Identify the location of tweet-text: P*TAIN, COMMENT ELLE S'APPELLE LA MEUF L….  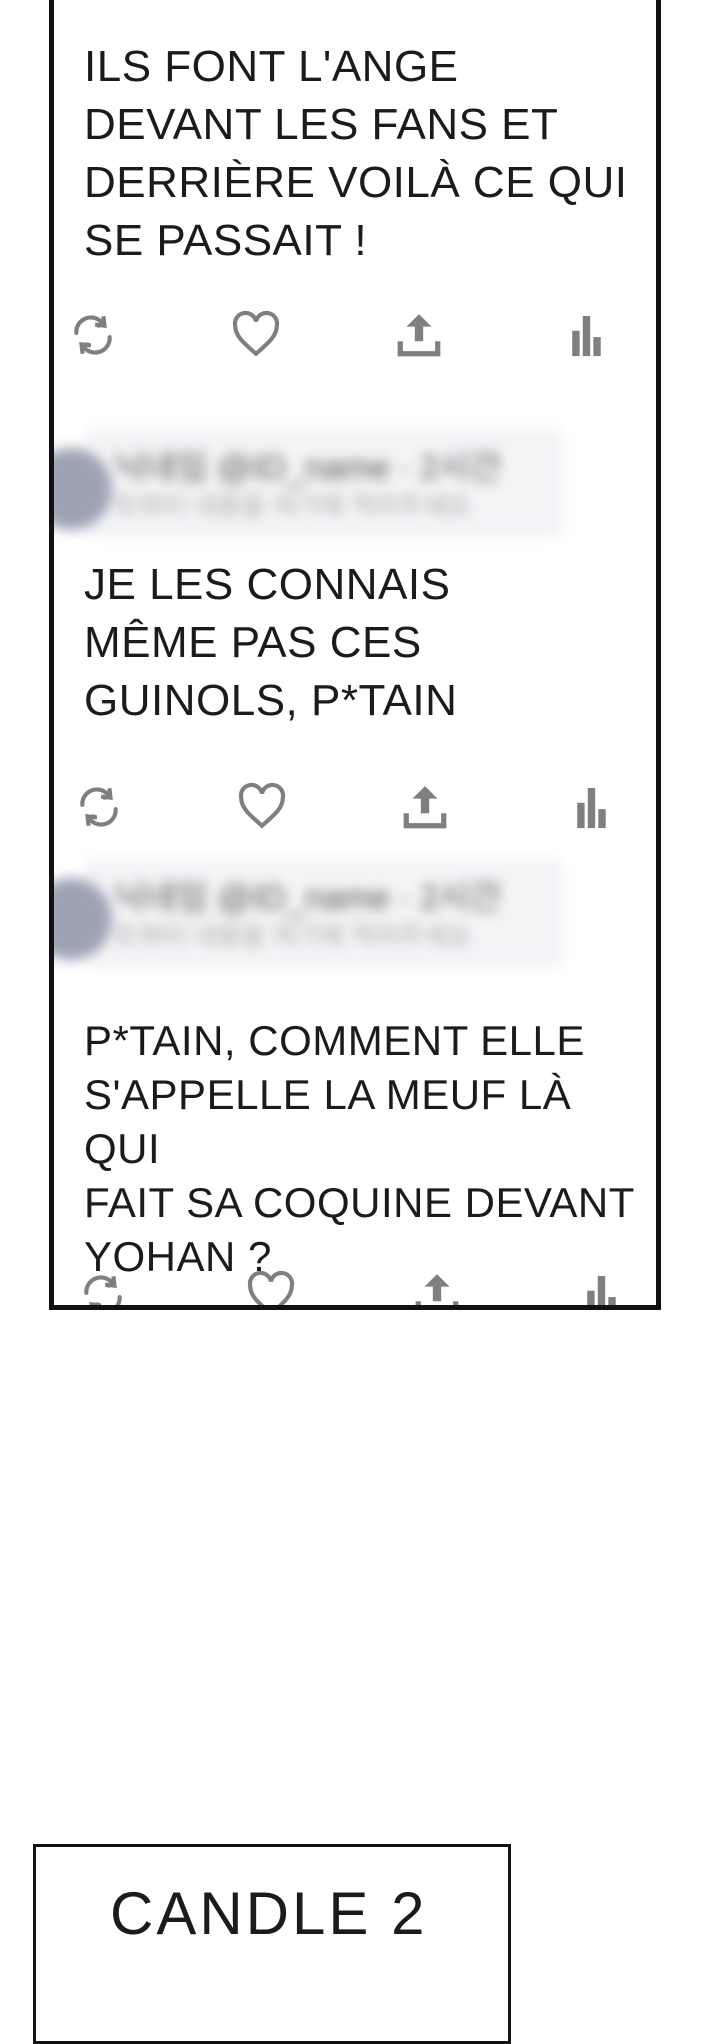
(359, 1148).